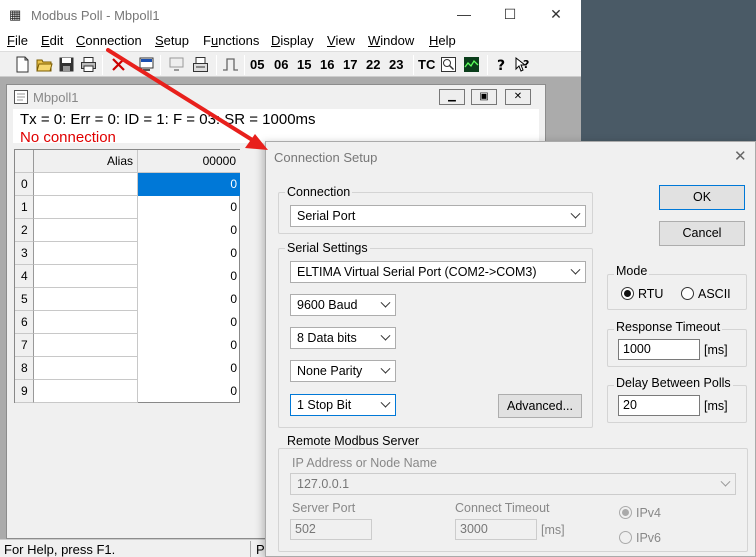  What do you see at coordinates (304, 65) in the screenshot?
I see `fc-15-button: 15` at bounding box center [304, 65].